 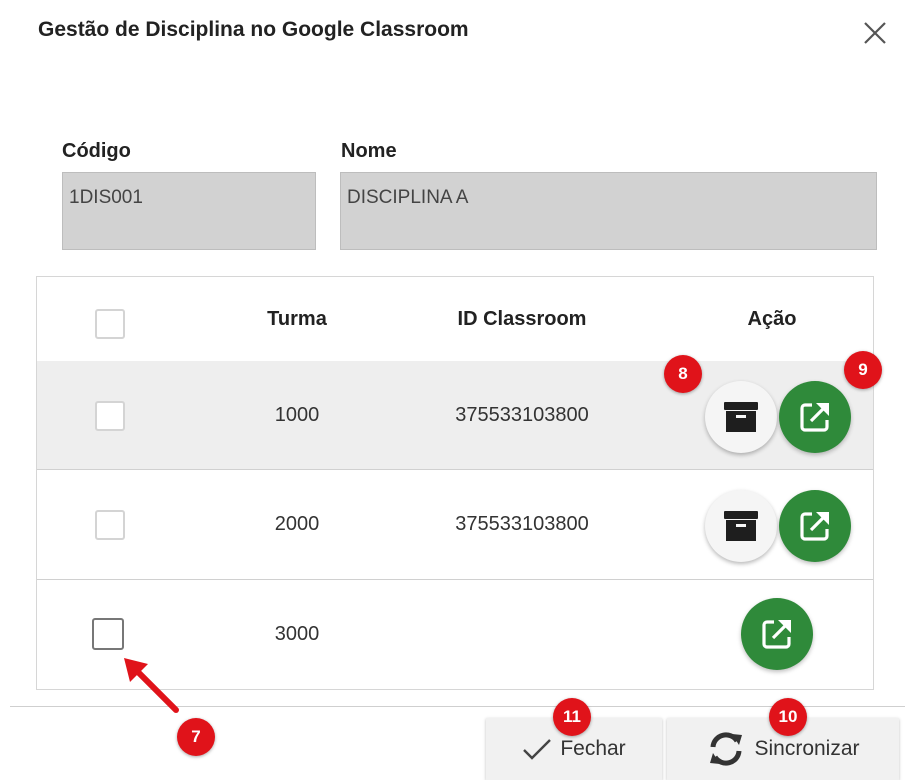 I want to click on cell-turma: 2000, so click(x=297, y=524).